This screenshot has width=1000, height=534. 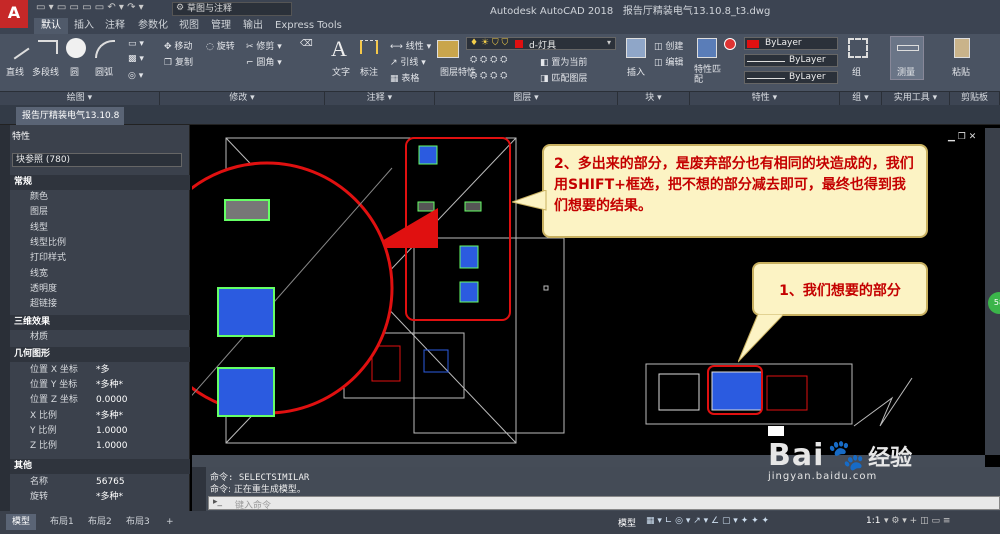 I want to click on command-handle, so click(x=199, y=489).